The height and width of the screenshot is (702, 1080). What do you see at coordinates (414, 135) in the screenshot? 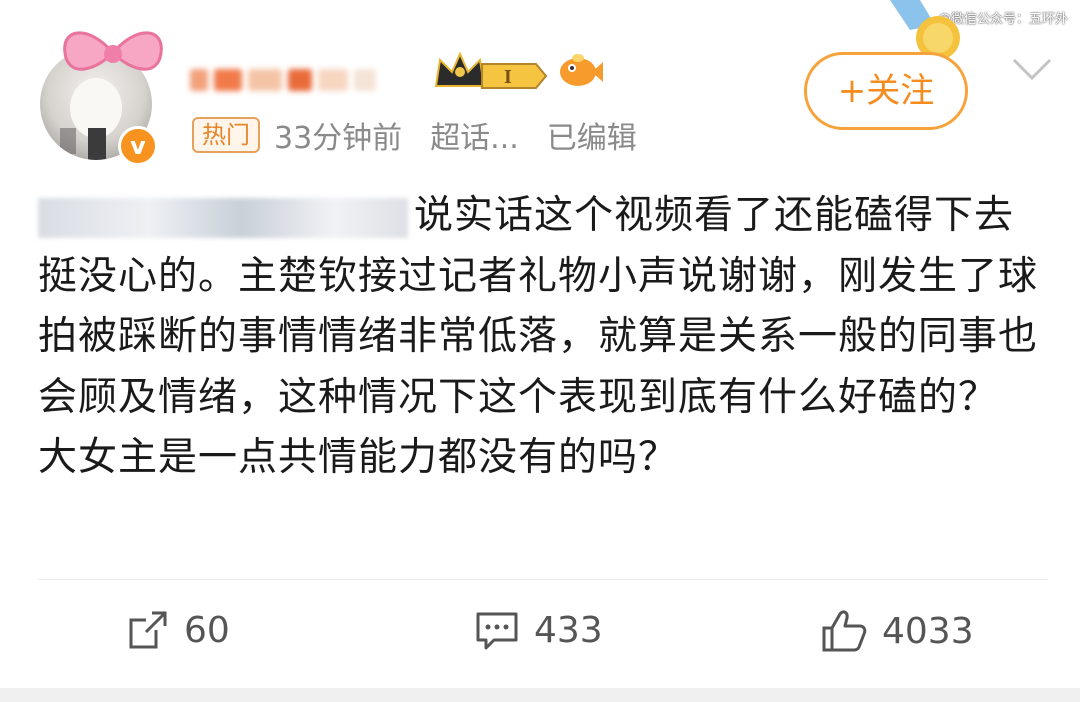
I see `post-meta: 热门 33分钟前 超话... 已编辑` at bounding box center [414, 135].